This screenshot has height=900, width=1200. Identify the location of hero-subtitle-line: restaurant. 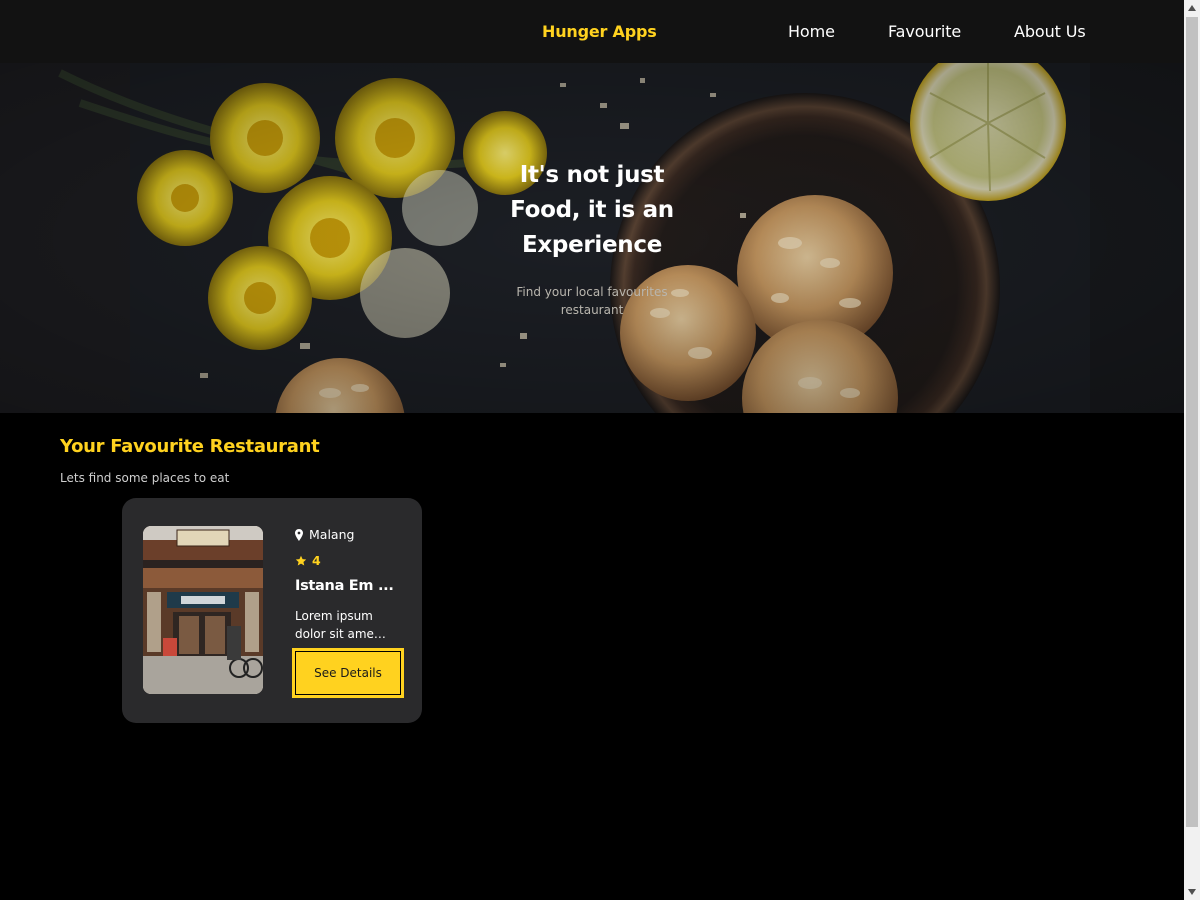
(592, 310).